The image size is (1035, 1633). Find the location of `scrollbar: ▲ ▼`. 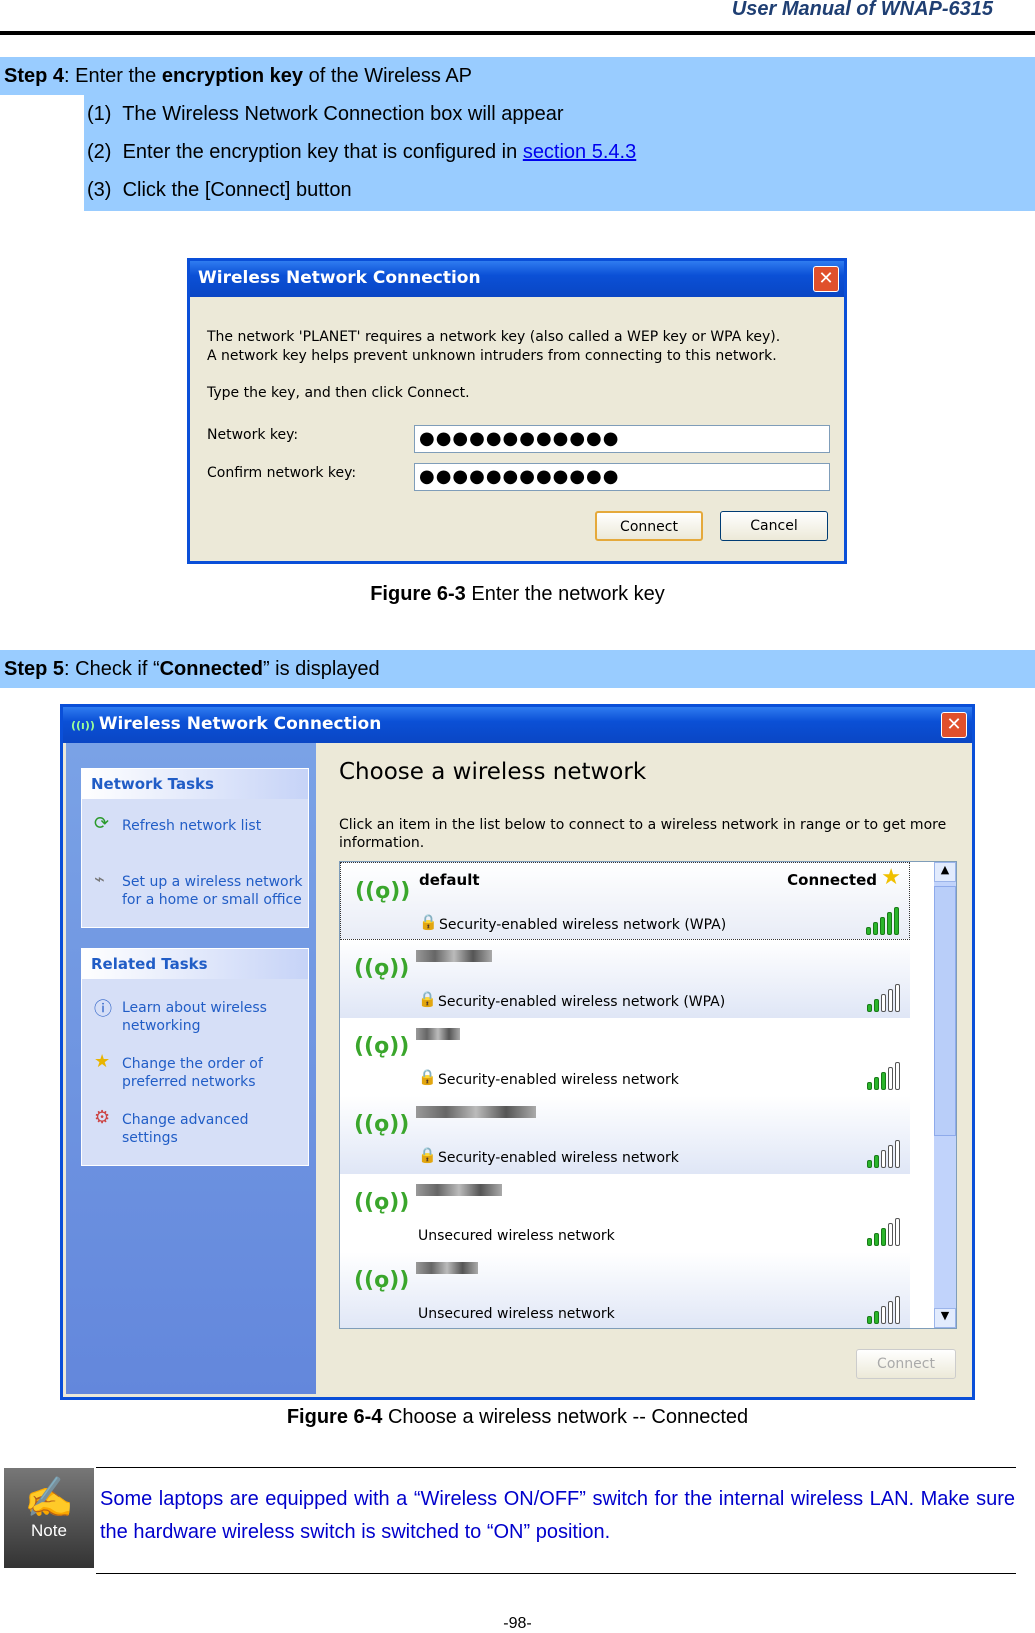

scrollbar: ▲ ▼ is located at coordinates (945, 1095).